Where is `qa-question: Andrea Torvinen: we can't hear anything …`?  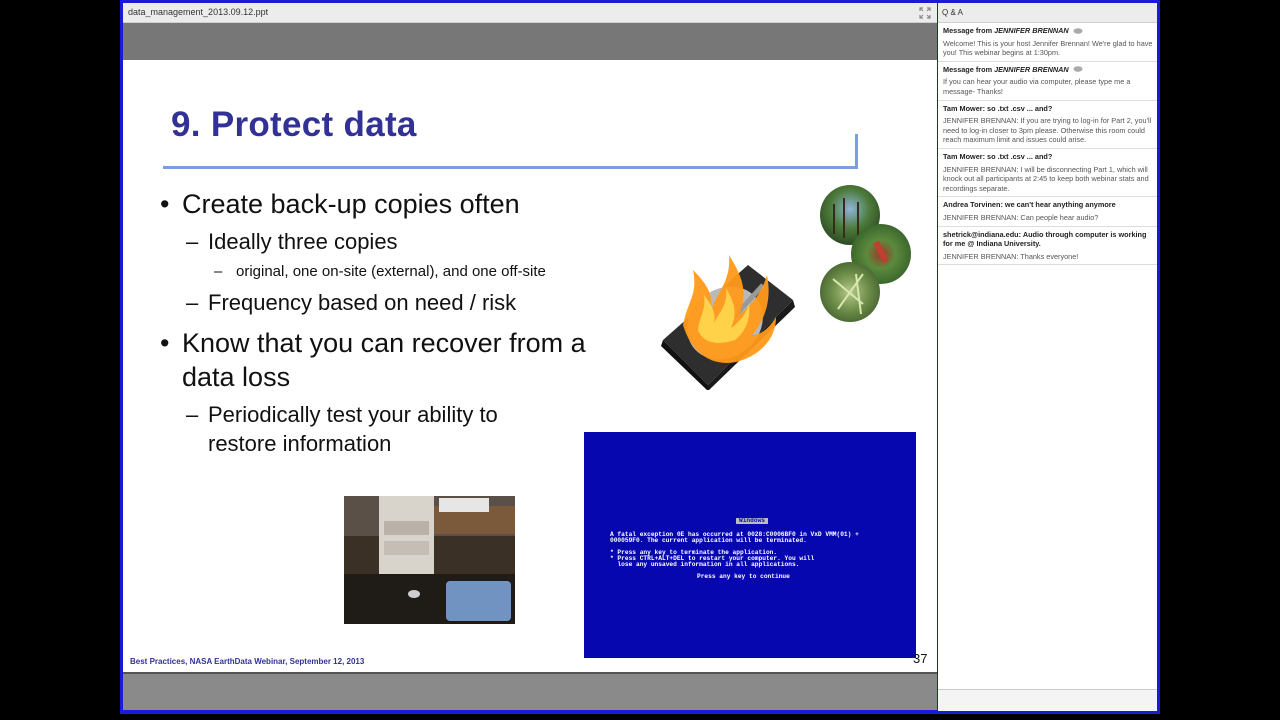 qa-question: Andrea Torvinen: we can't hear anything … is located at coordinates (1047, 212).